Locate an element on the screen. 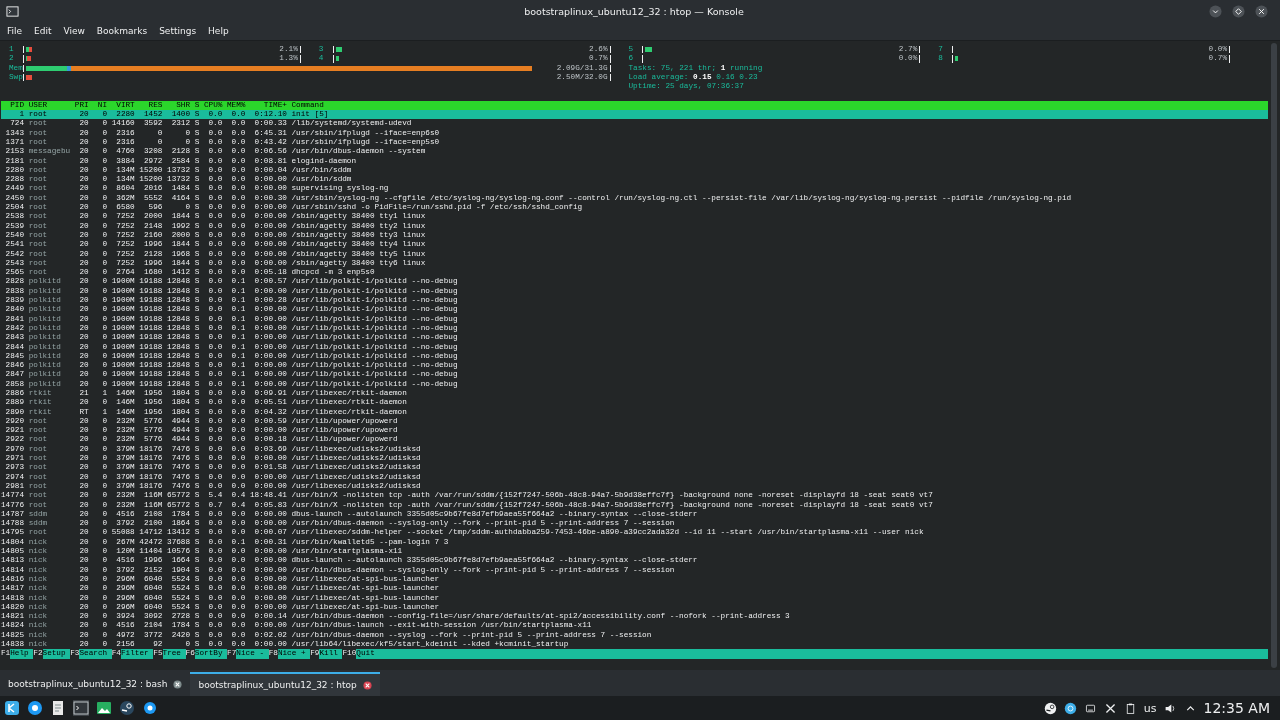 This screenshot has height=720, width=1280. terminal-tab: bootstraplinux_ubuntu12_32 : bash is located at coordinates (95, 684).